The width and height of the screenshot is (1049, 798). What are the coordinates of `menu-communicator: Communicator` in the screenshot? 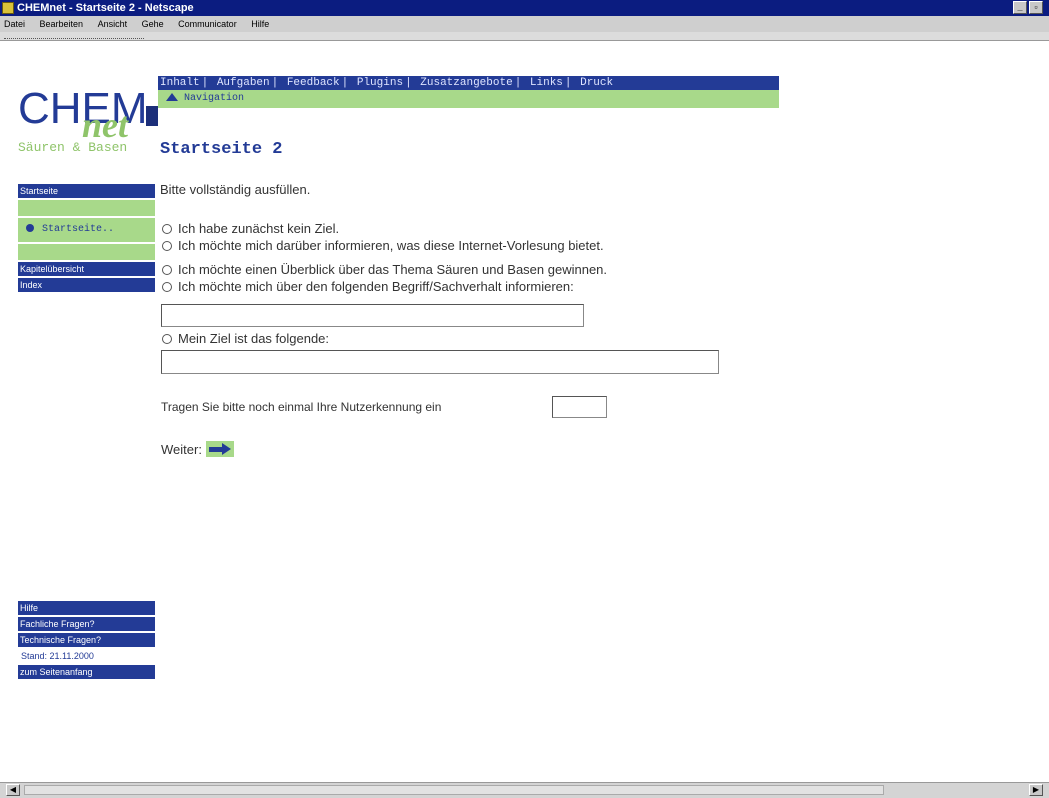 It's located at (207, 24).